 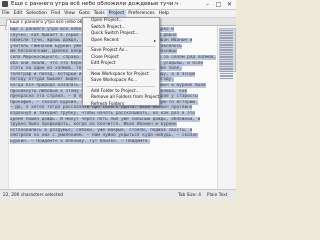 What do you see at coordinates (84, 13) in the screenshot?
I see `menu-goto: Goto` at bounding box center [84, 13].